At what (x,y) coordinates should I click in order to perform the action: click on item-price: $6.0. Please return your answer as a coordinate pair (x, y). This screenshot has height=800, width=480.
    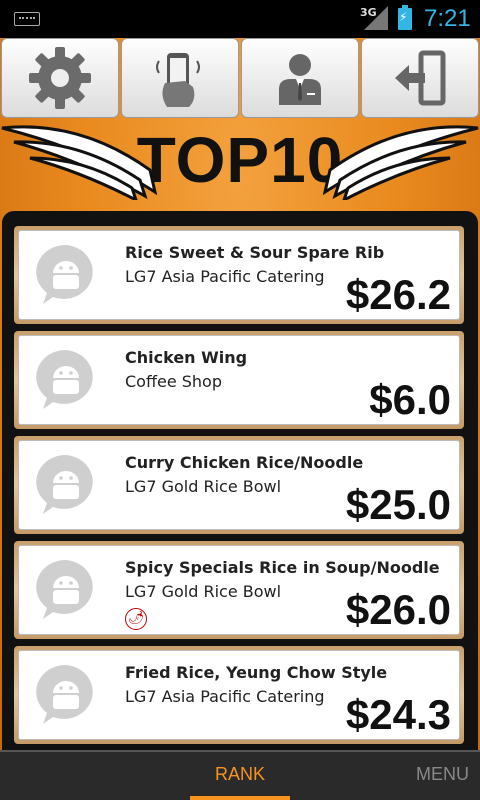
    Looking at the image, I should click on (410, 399).